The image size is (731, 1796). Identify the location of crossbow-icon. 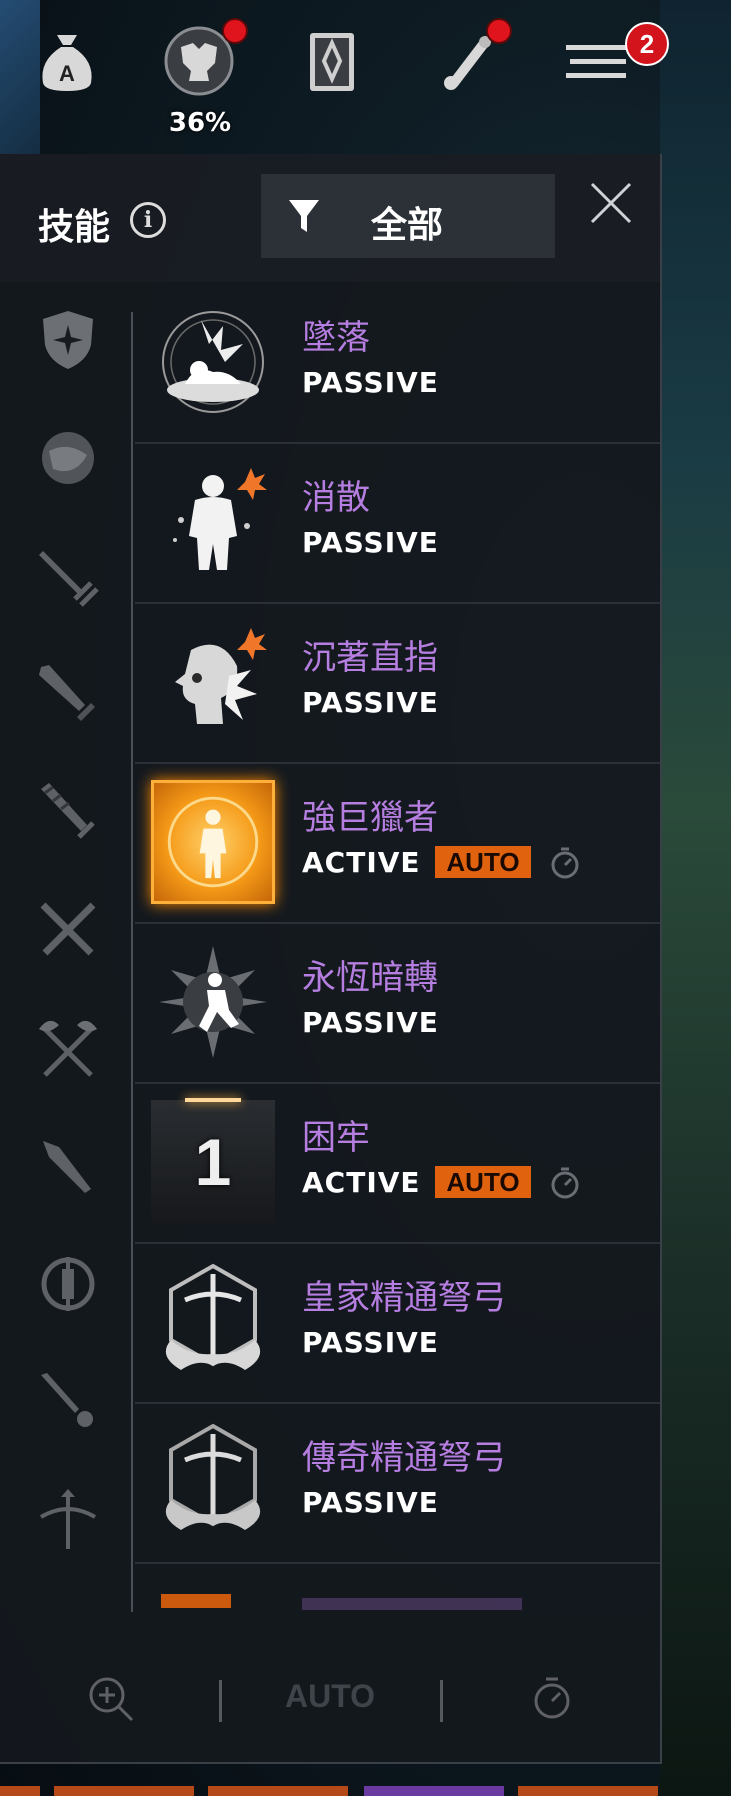
(68, 1519).